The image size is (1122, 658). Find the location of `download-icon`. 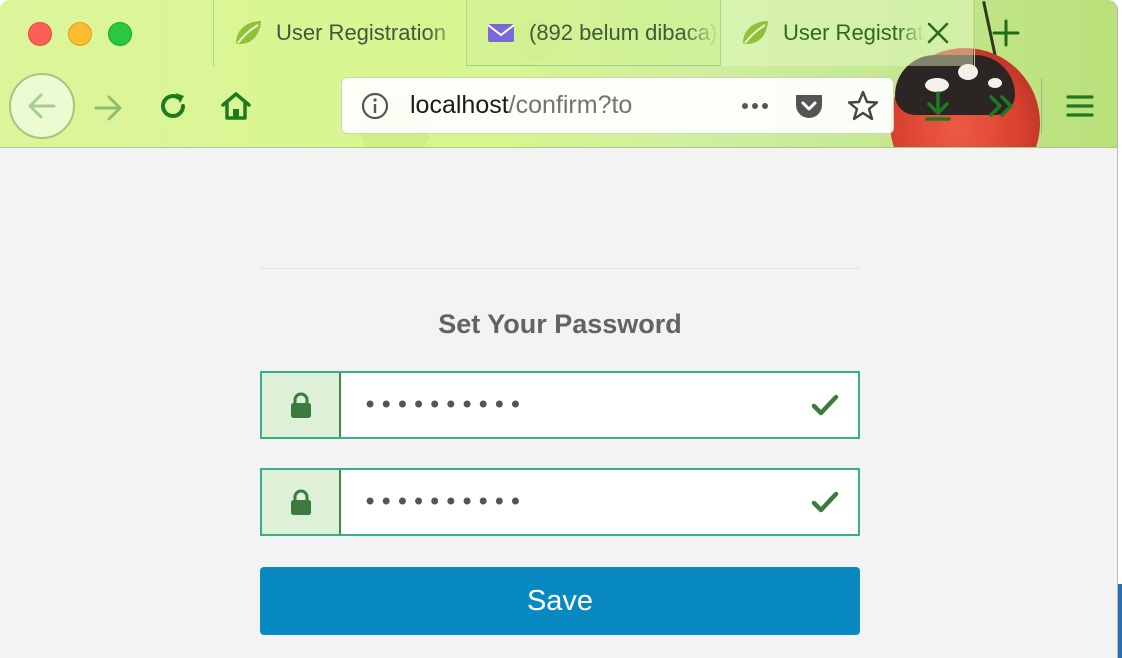

download-icon is located at coordinates (938, 106).